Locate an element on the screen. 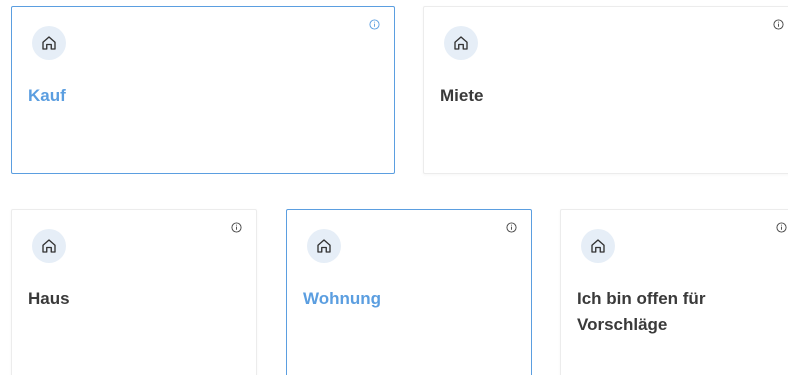 Image resolution: width=788 pixels, height=375 pixels. option-label: Haus is located at coordinates (49, 298).